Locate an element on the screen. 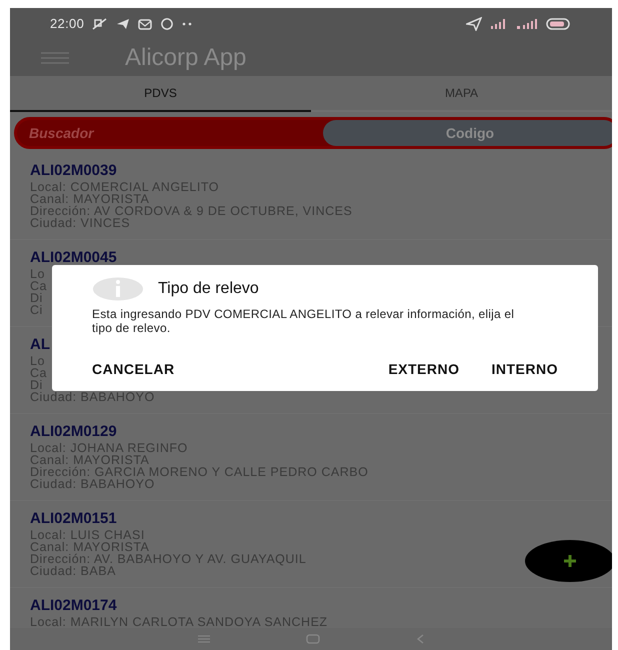 This screenshot has height=650, width=618. mute-icon is located at coordinates (100, 24).